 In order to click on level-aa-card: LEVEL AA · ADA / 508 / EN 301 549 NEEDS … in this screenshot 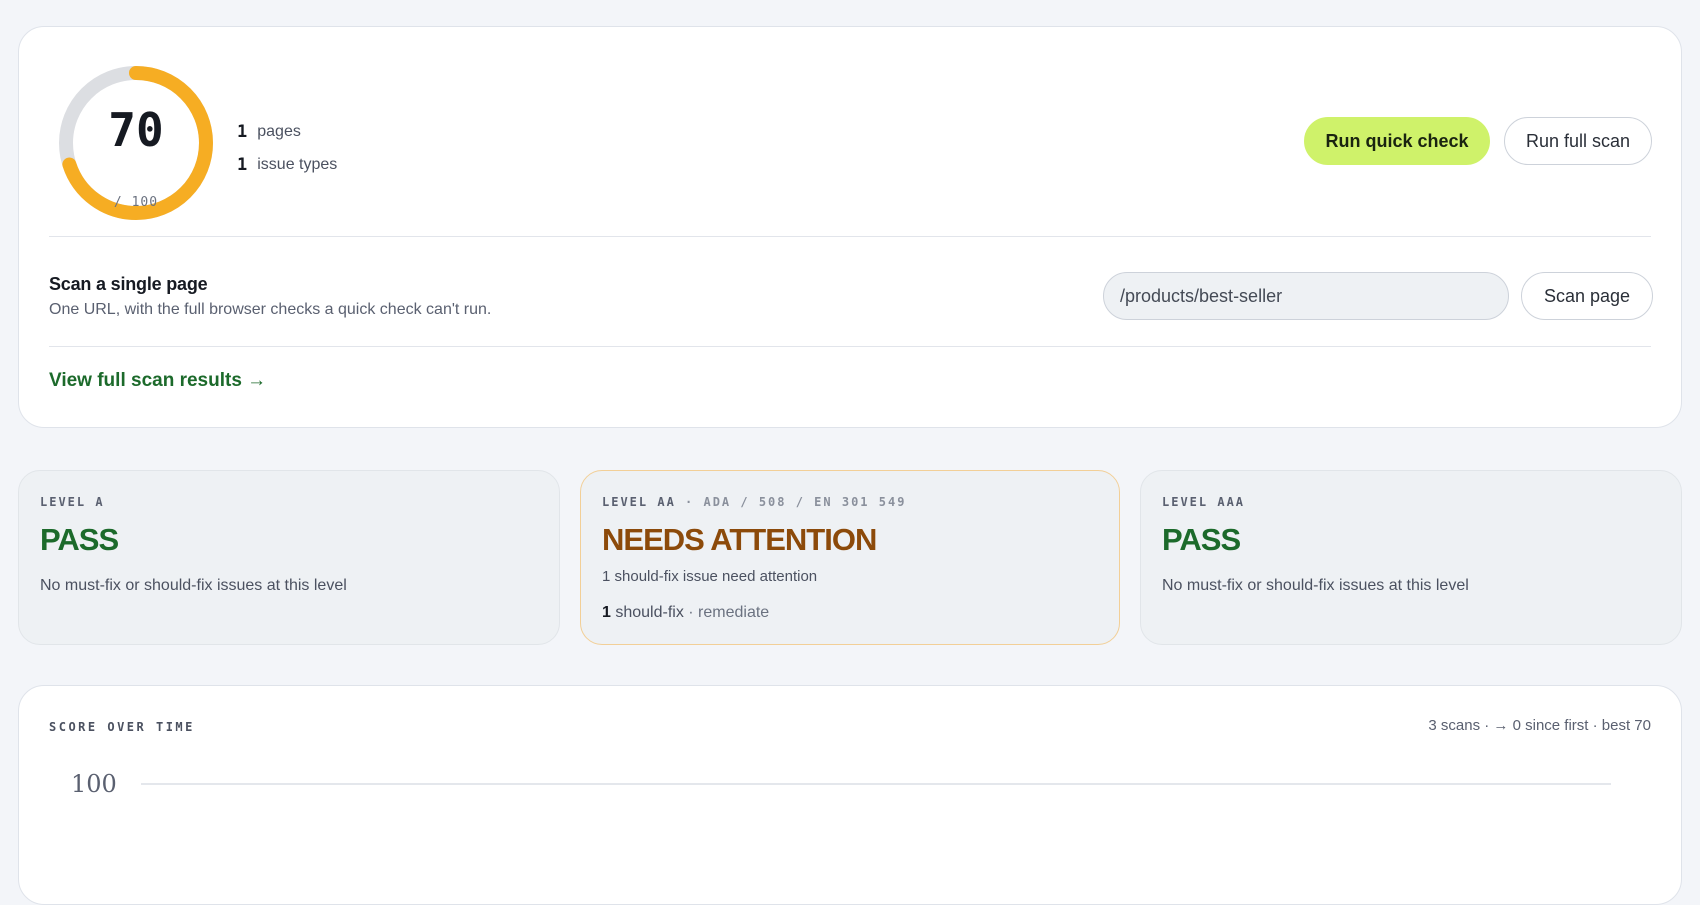, I will do `click(850, 557)`.